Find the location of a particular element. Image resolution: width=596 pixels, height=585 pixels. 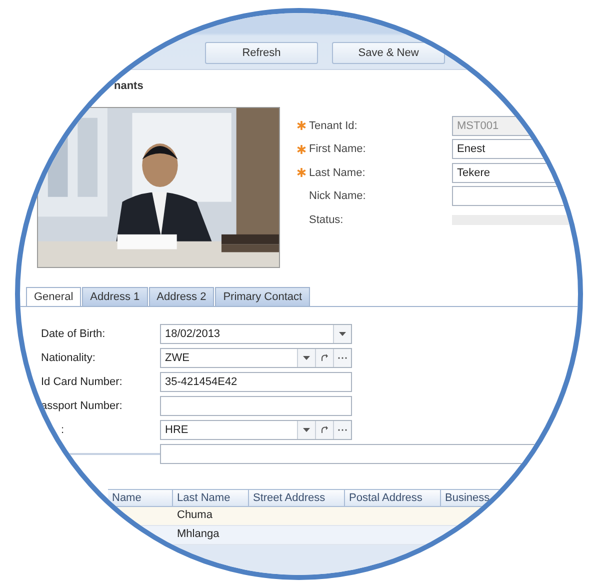

lookup-field: ZWE is located at coordinates (256, 358).